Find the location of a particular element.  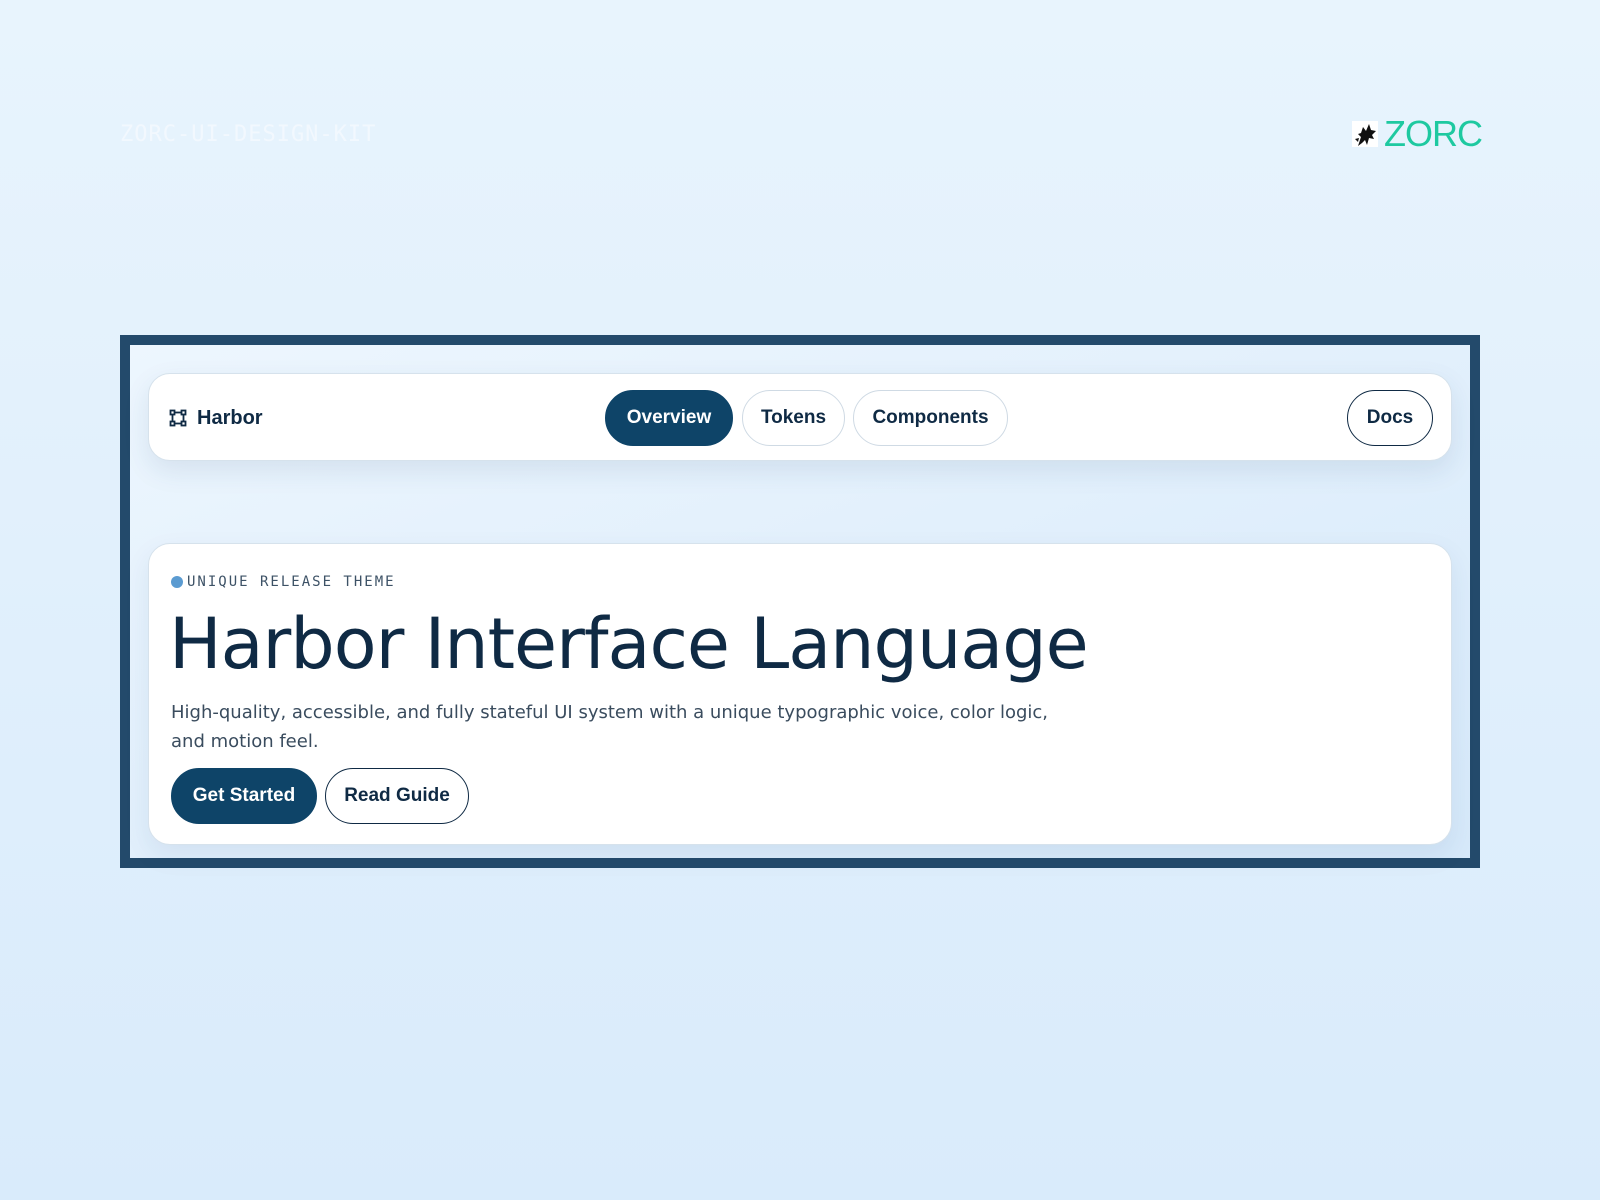

zorc-brand: ZORC is located at coordinates (1417, 133).